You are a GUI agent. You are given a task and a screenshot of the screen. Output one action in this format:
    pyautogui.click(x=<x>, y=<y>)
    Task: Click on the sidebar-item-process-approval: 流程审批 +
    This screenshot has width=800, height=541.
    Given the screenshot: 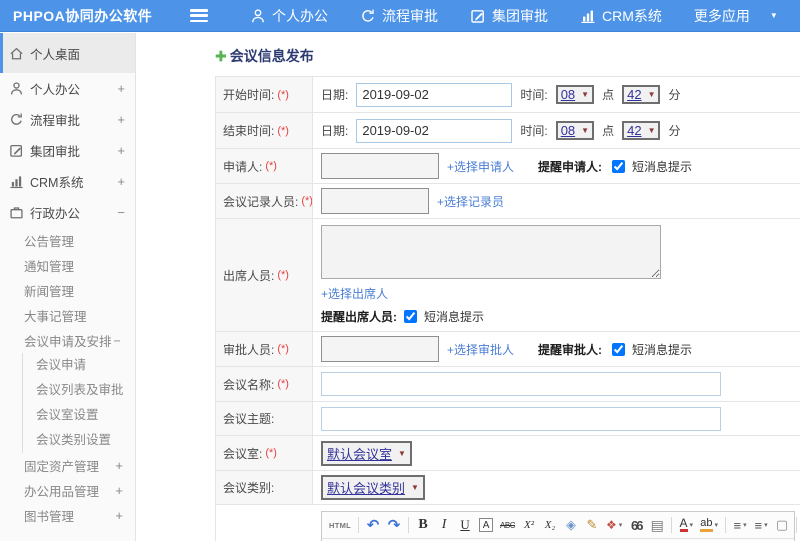 What is the action you would take?
    pyautogui.click(x=67, y=119)
    